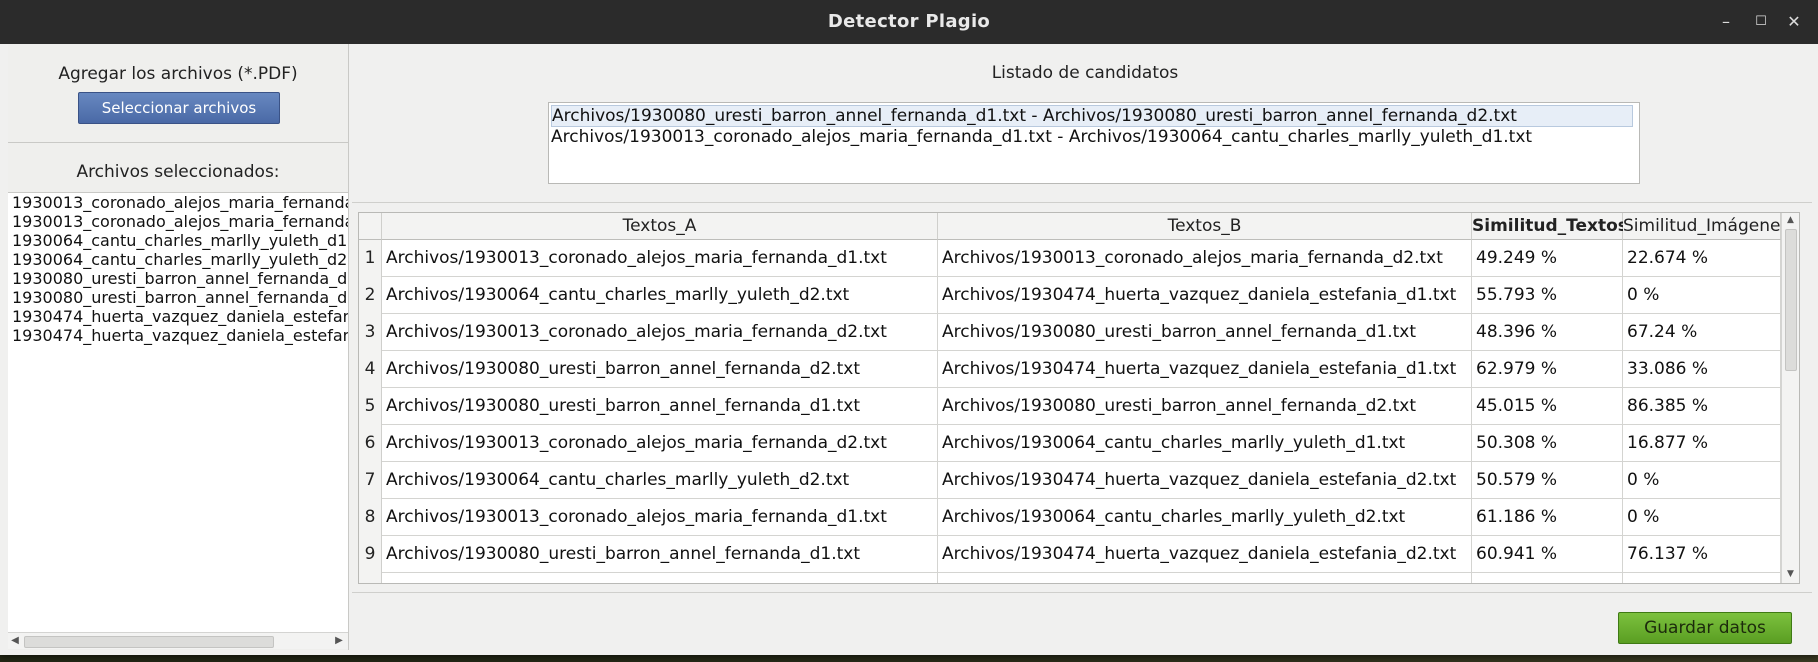 This screenshot has width=1818, height=662. Describe the element at coordinates (1547, 554) in the screenshot. I see `table-cell: 60.941 %` at that location.